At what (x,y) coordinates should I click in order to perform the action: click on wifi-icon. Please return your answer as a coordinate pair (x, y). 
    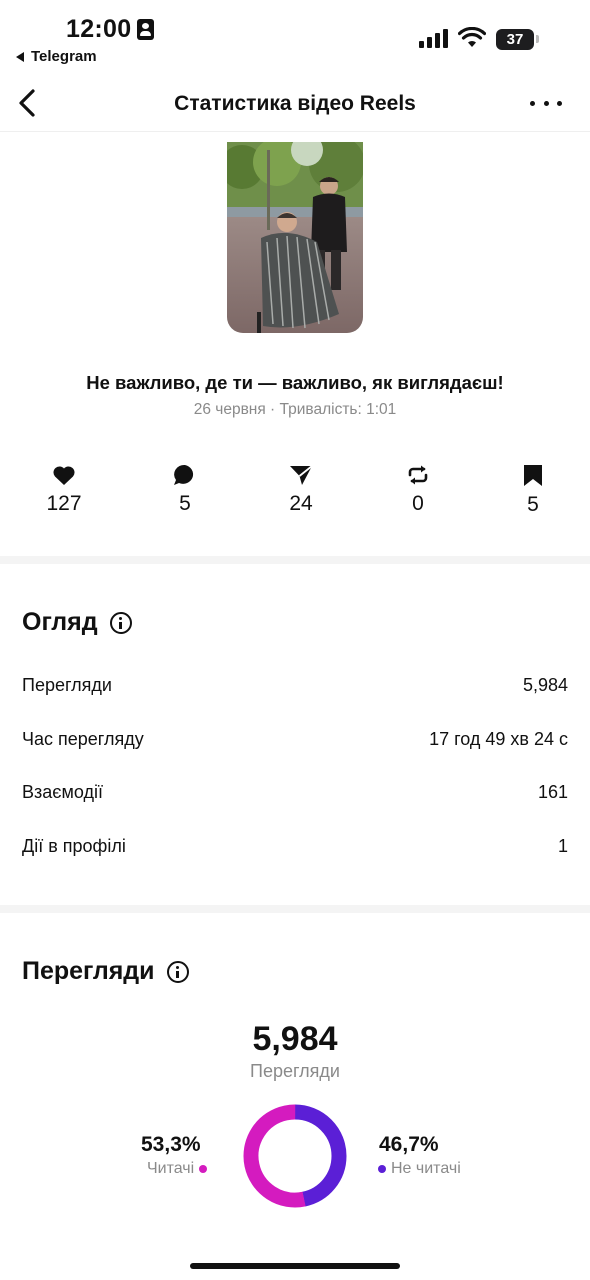
    Looking at the image, I should click on (472, 37).